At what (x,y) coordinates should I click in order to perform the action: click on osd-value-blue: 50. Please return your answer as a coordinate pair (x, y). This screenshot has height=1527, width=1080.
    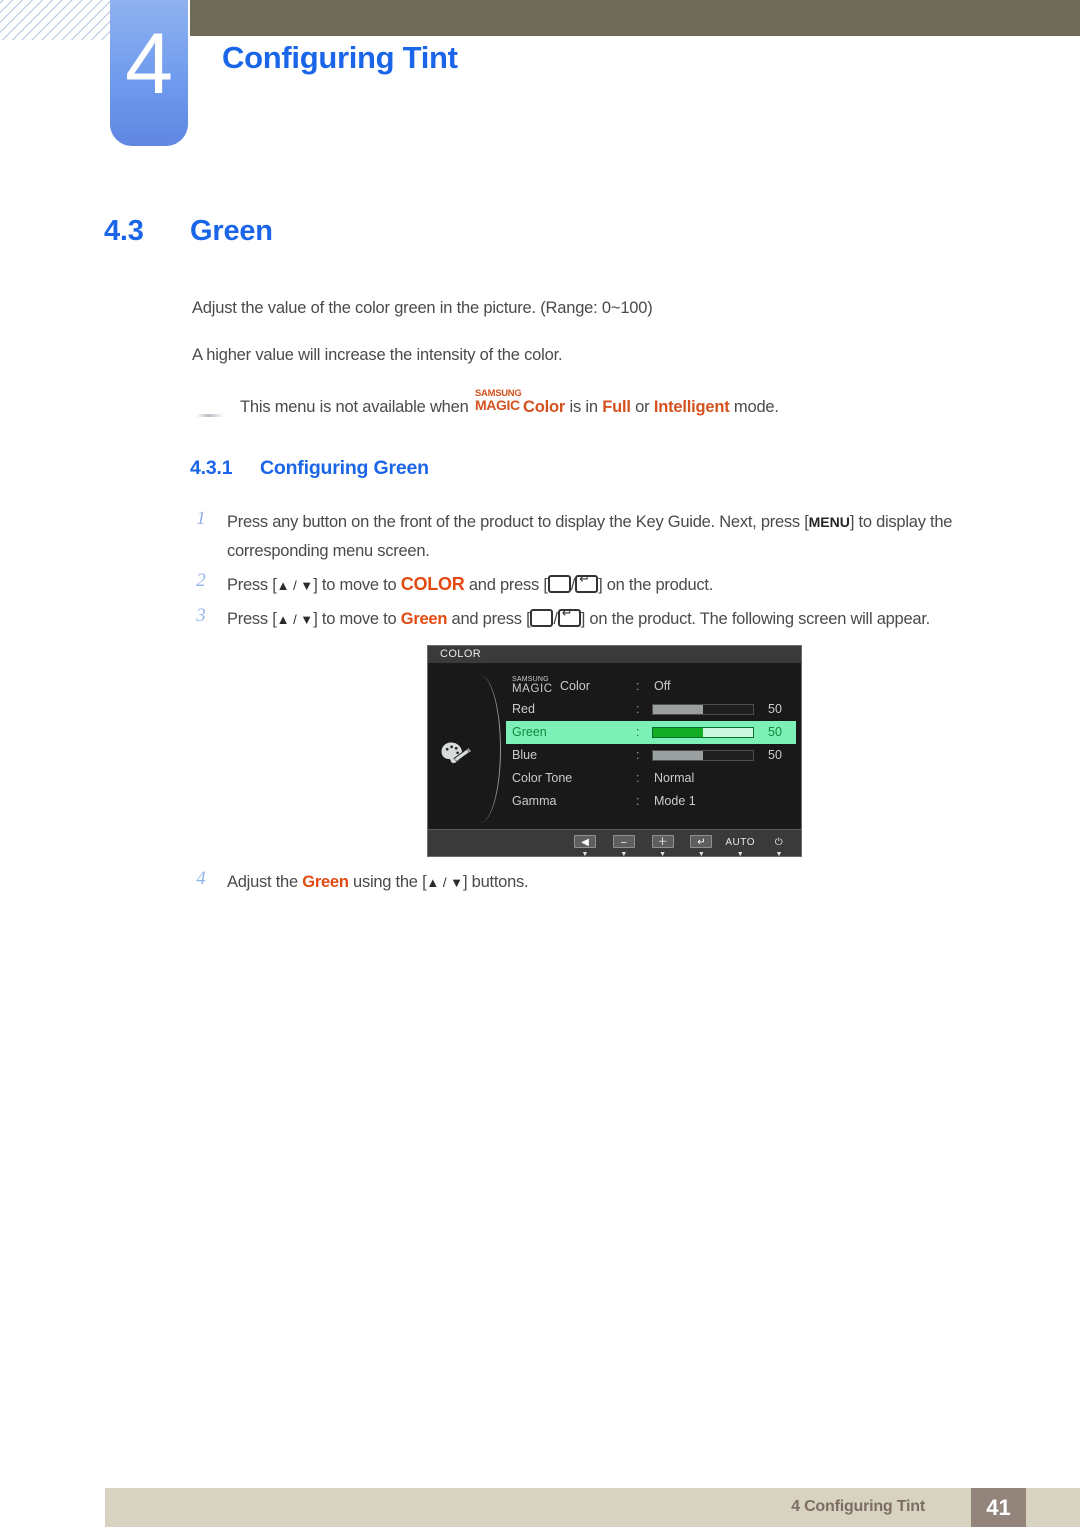
    Looking at the image, I should click on (775, 755).